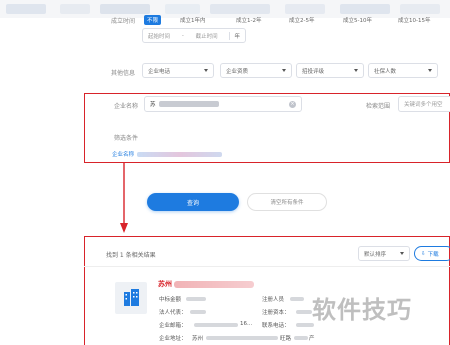  Describe the element at coordinates (159, 71) in the screenshot. I see `dropdown-company-phone-label: 企业电话` at that location.